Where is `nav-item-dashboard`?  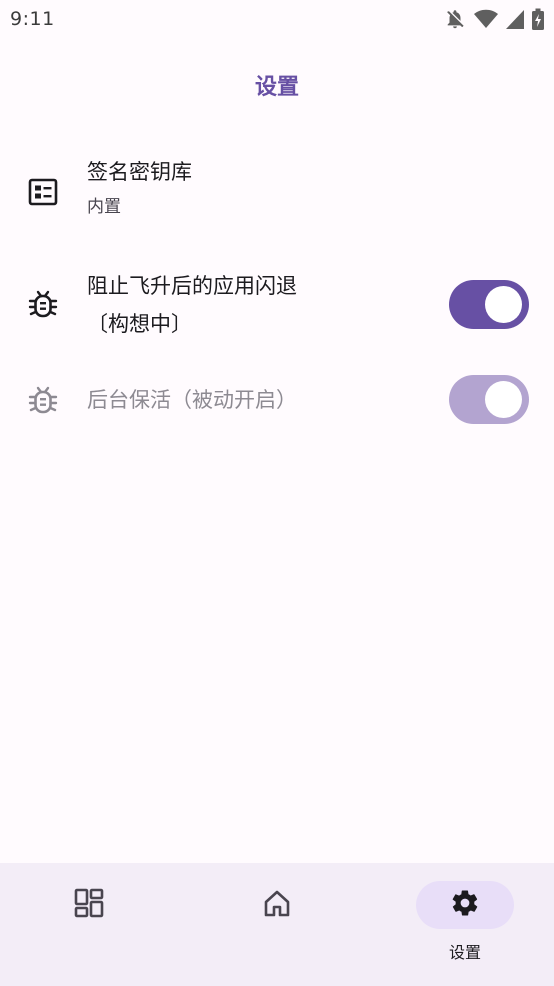 nav-item-dashboard is located at coordinates (90, 926).